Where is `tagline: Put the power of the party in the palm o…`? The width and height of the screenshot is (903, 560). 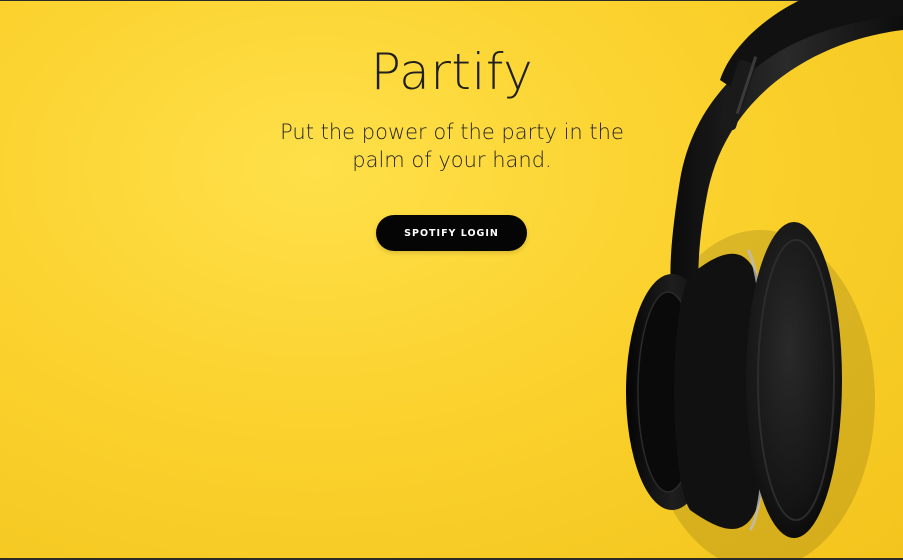 tagline: Put the power of the party in the palm o… is located at coordinates (452, 146).